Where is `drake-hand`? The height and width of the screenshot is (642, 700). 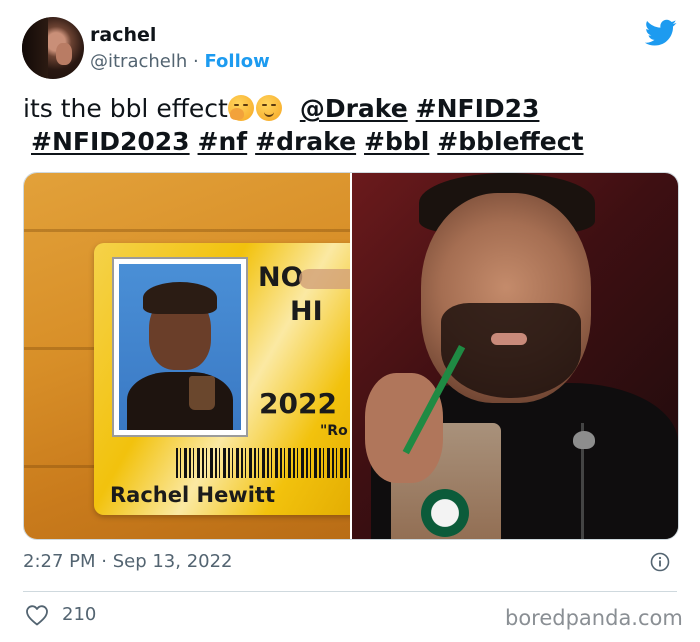
drake-hand is located at coordinates (404, 428).